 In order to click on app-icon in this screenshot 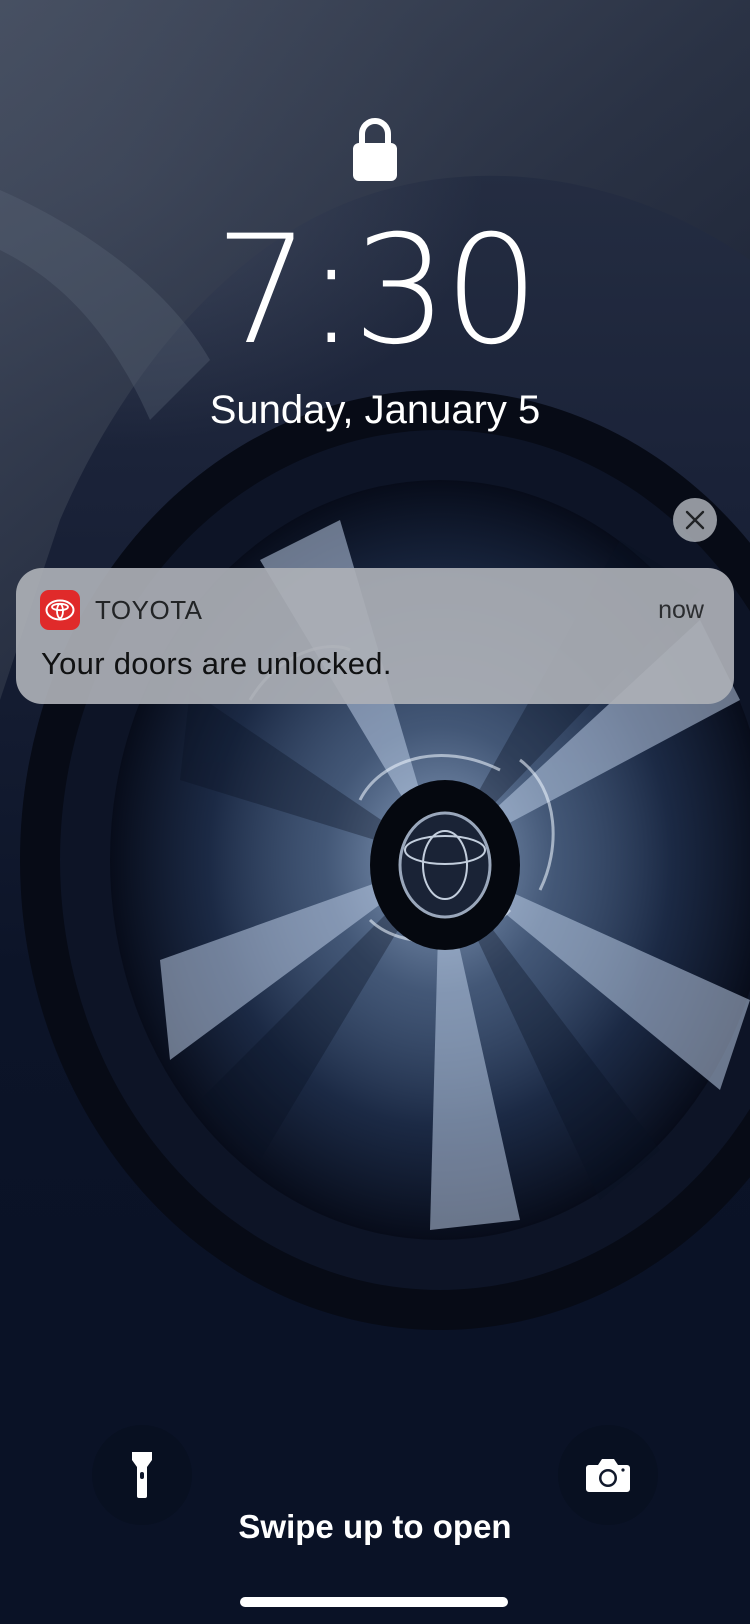, I will do `click(60, 610)`.